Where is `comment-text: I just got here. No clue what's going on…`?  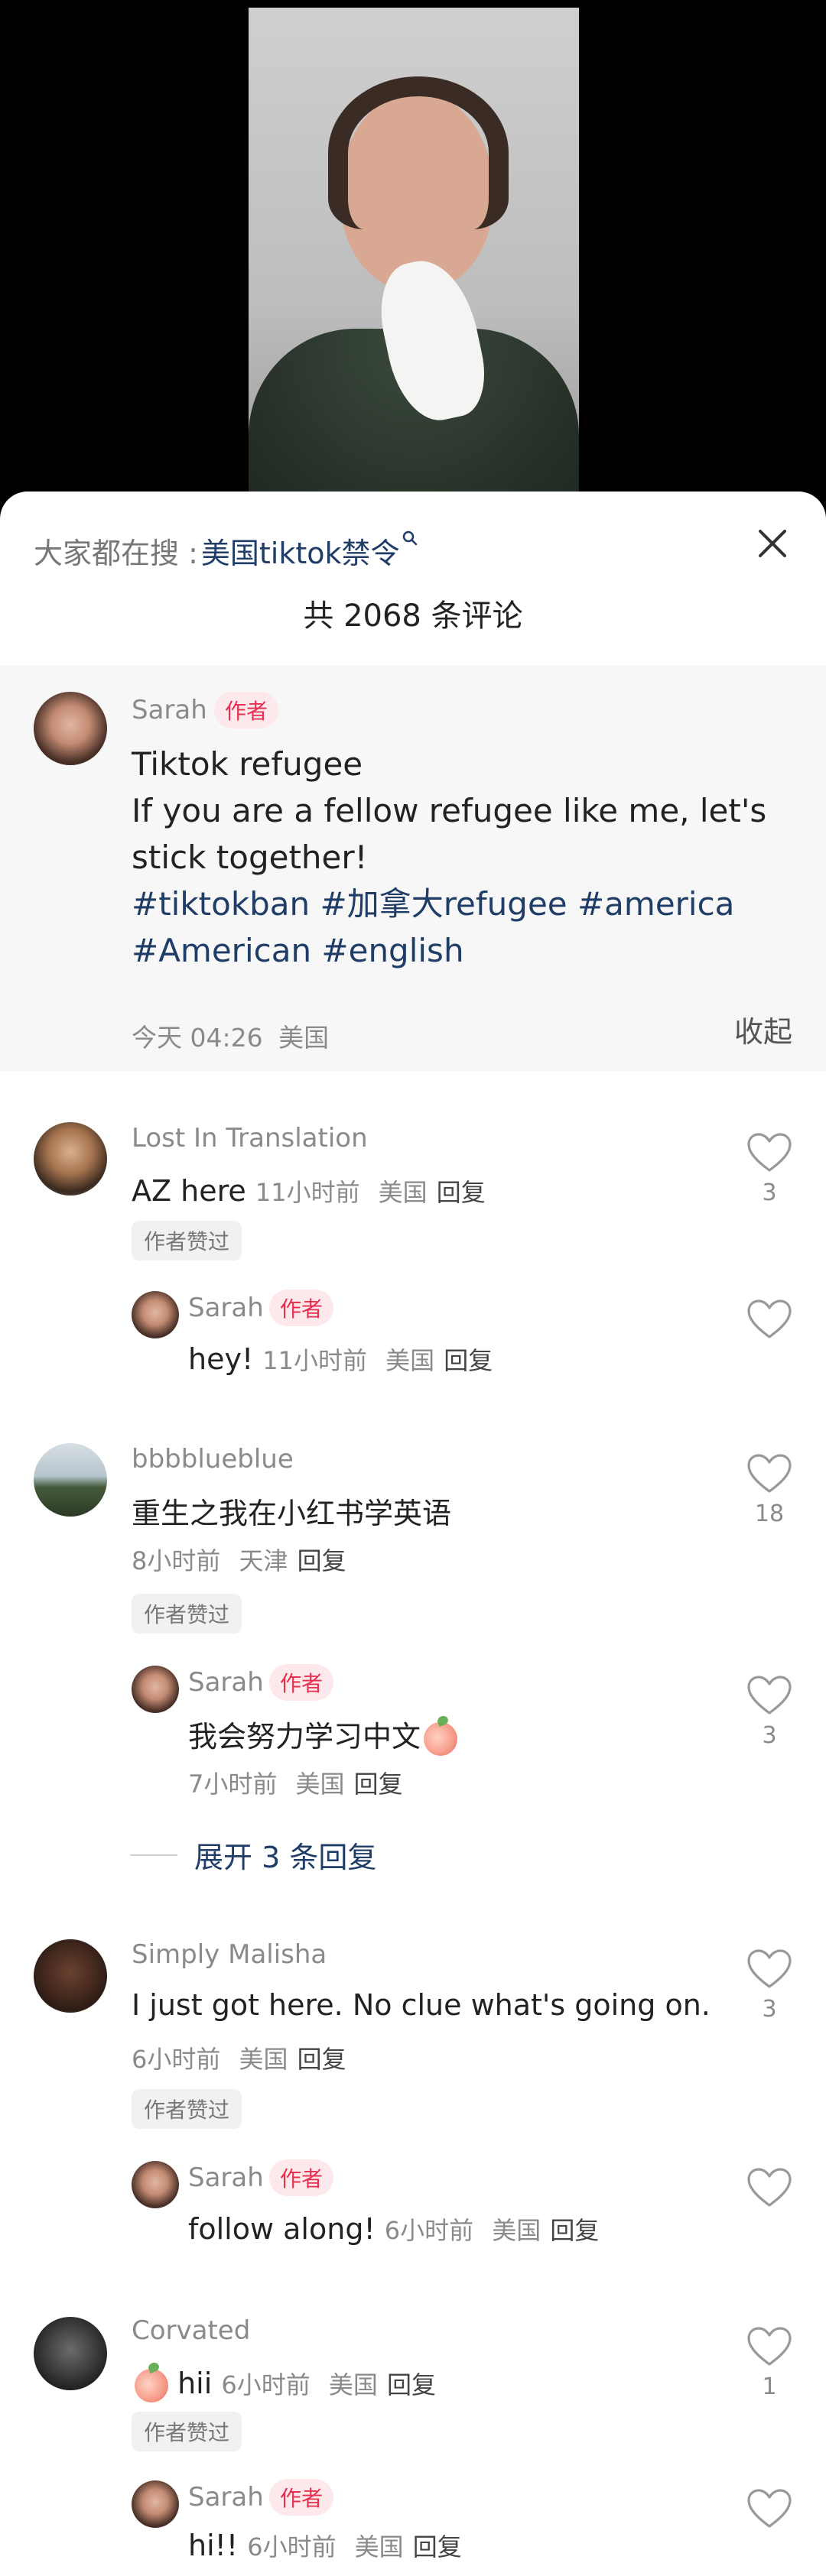
comment-text: I just got here. No clue what's going on… is located at coordinates (421, 2005).